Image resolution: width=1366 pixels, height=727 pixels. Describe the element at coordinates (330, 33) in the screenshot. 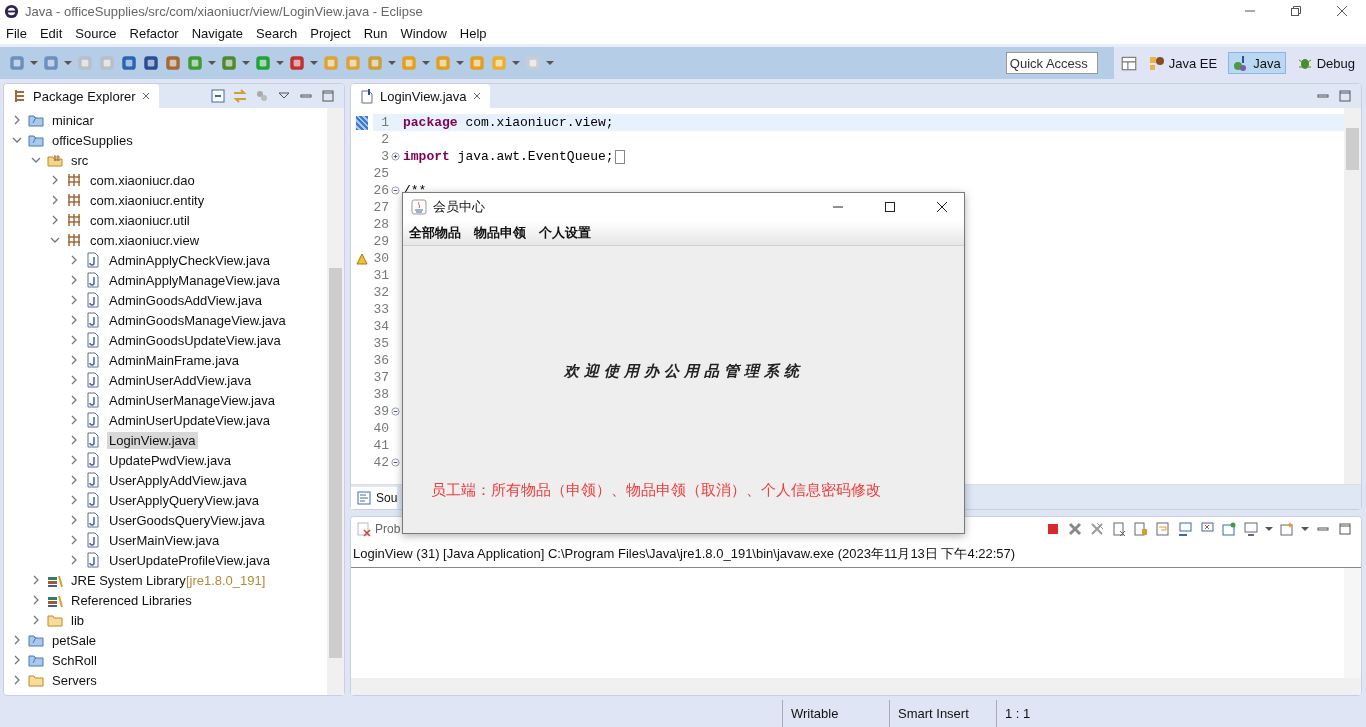

I see `menu-item: Project` at that location.